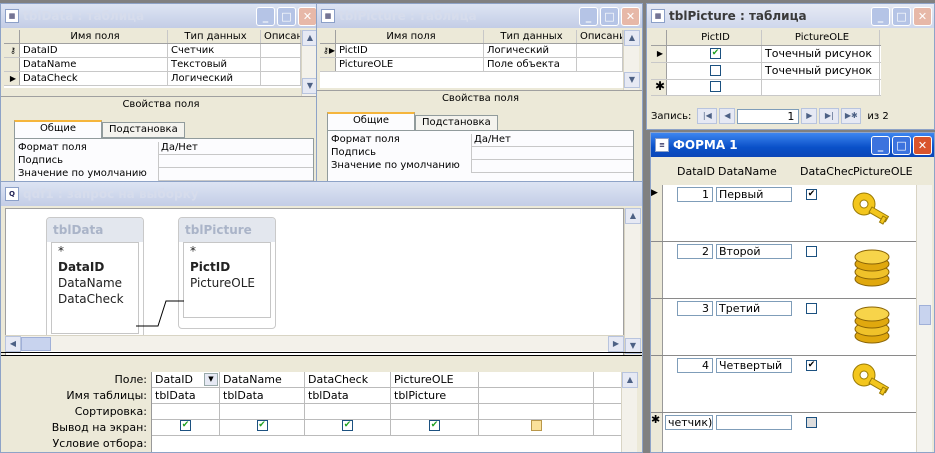 This screenshot has width=935, height=453. I want to click on field-type: Поле объекта, so click(530, 64).